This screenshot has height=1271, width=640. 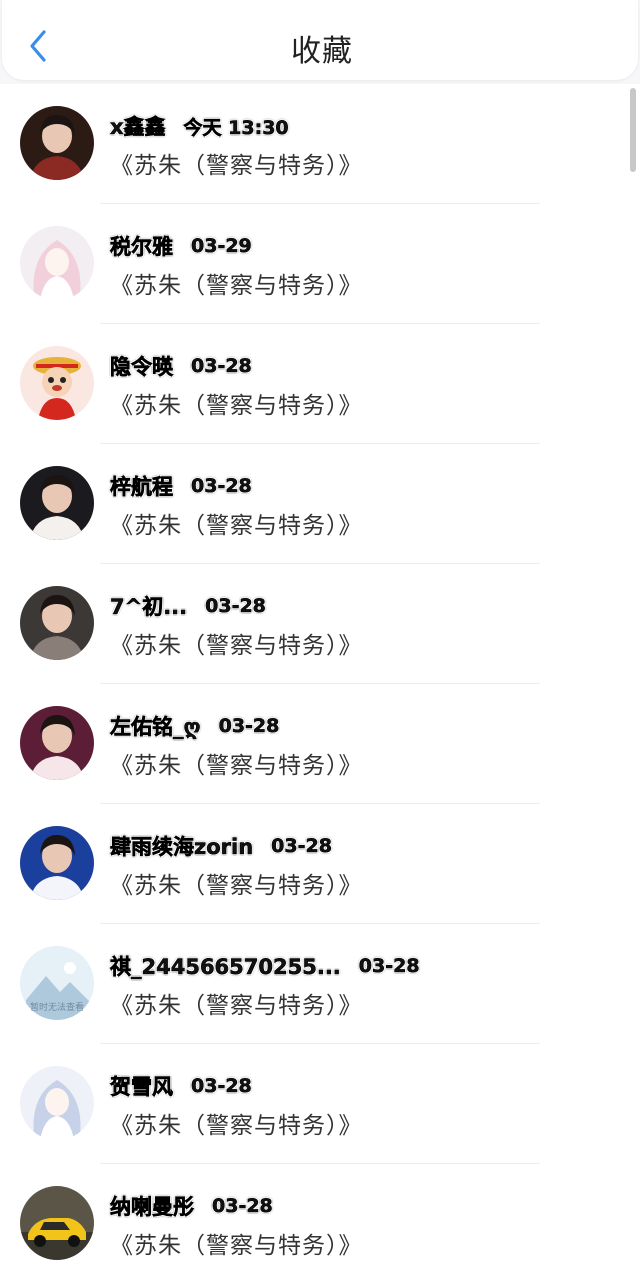 What do you see at coordinates (181, 246) in the screenshot?
I see `item-meta: 税尔雅 03-29` at bounding box center [181, 246].